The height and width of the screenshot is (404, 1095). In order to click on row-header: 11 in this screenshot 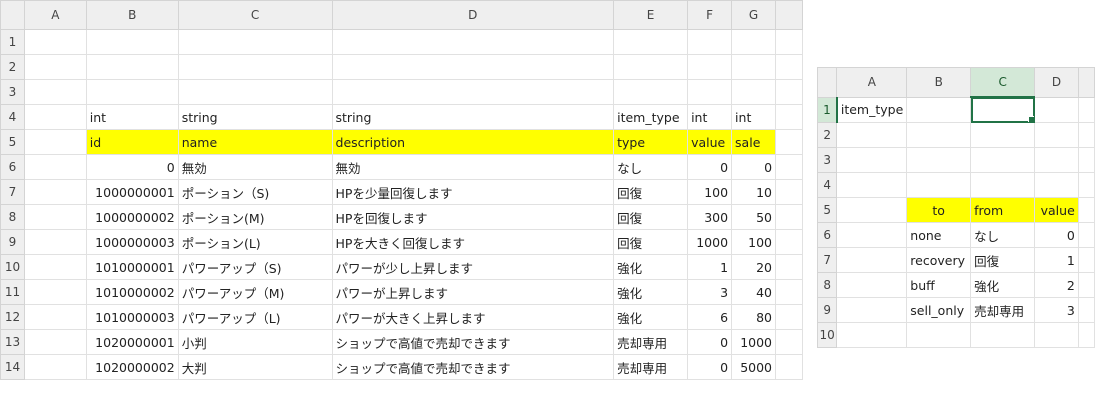, I will do `click(12, 292)`.